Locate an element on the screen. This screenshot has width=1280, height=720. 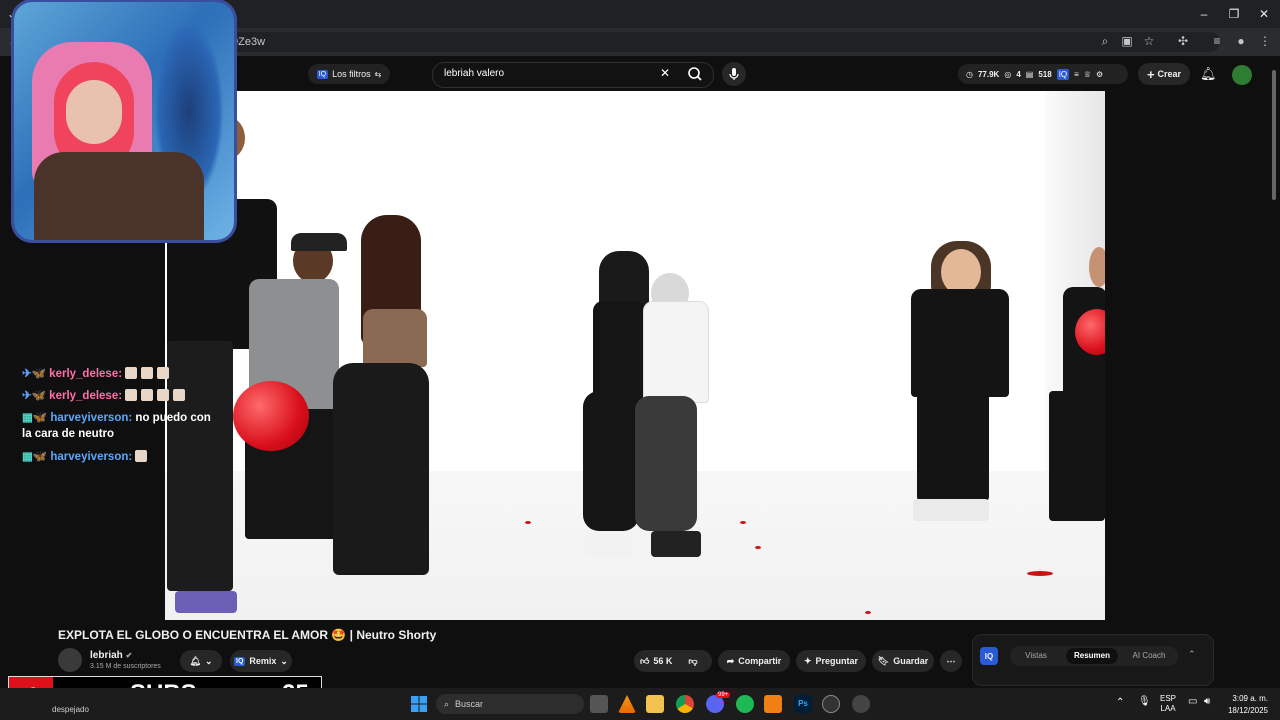
dislike-button: 👎︎ is located at coordinates (692, 661).